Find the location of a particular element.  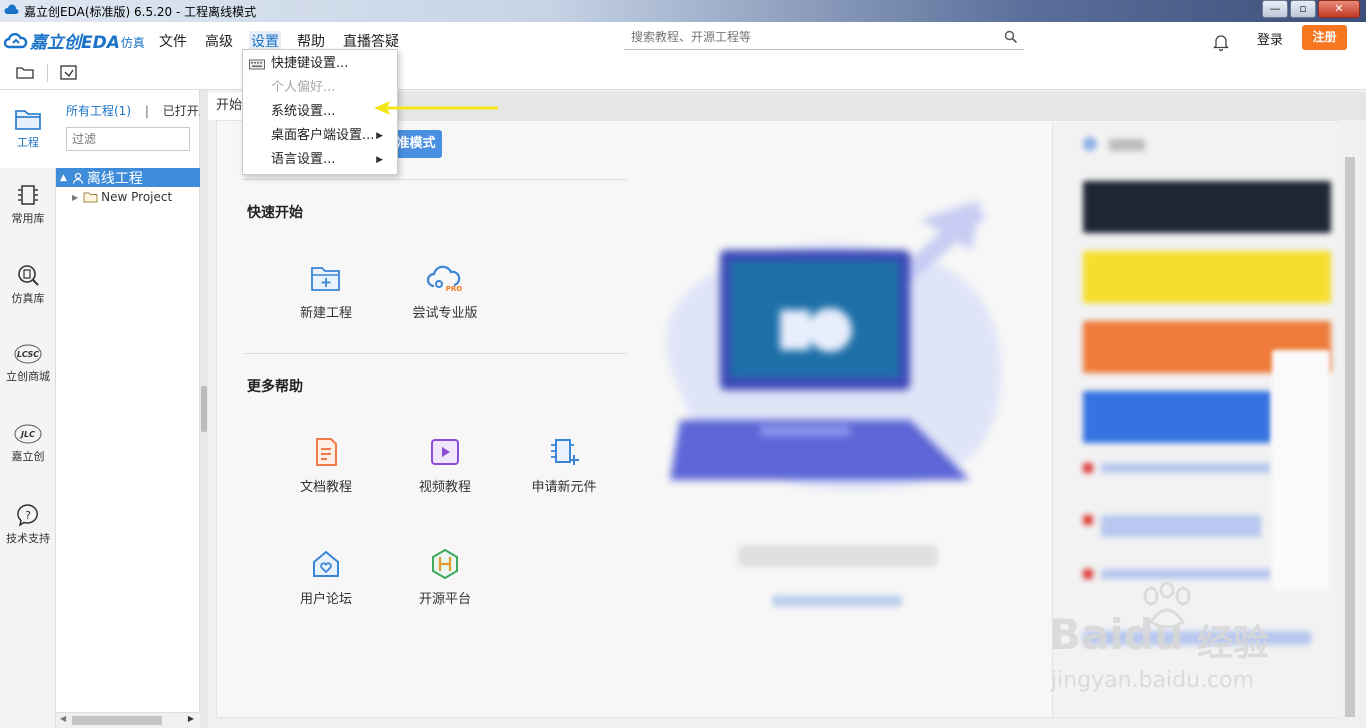

toolbar is located at coordinates (683, 73).